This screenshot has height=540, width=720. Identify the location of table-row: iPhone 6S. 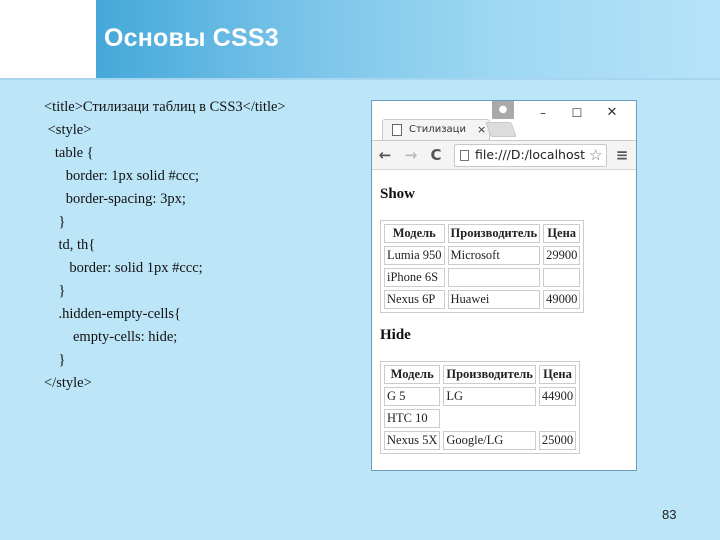
(482, 277).